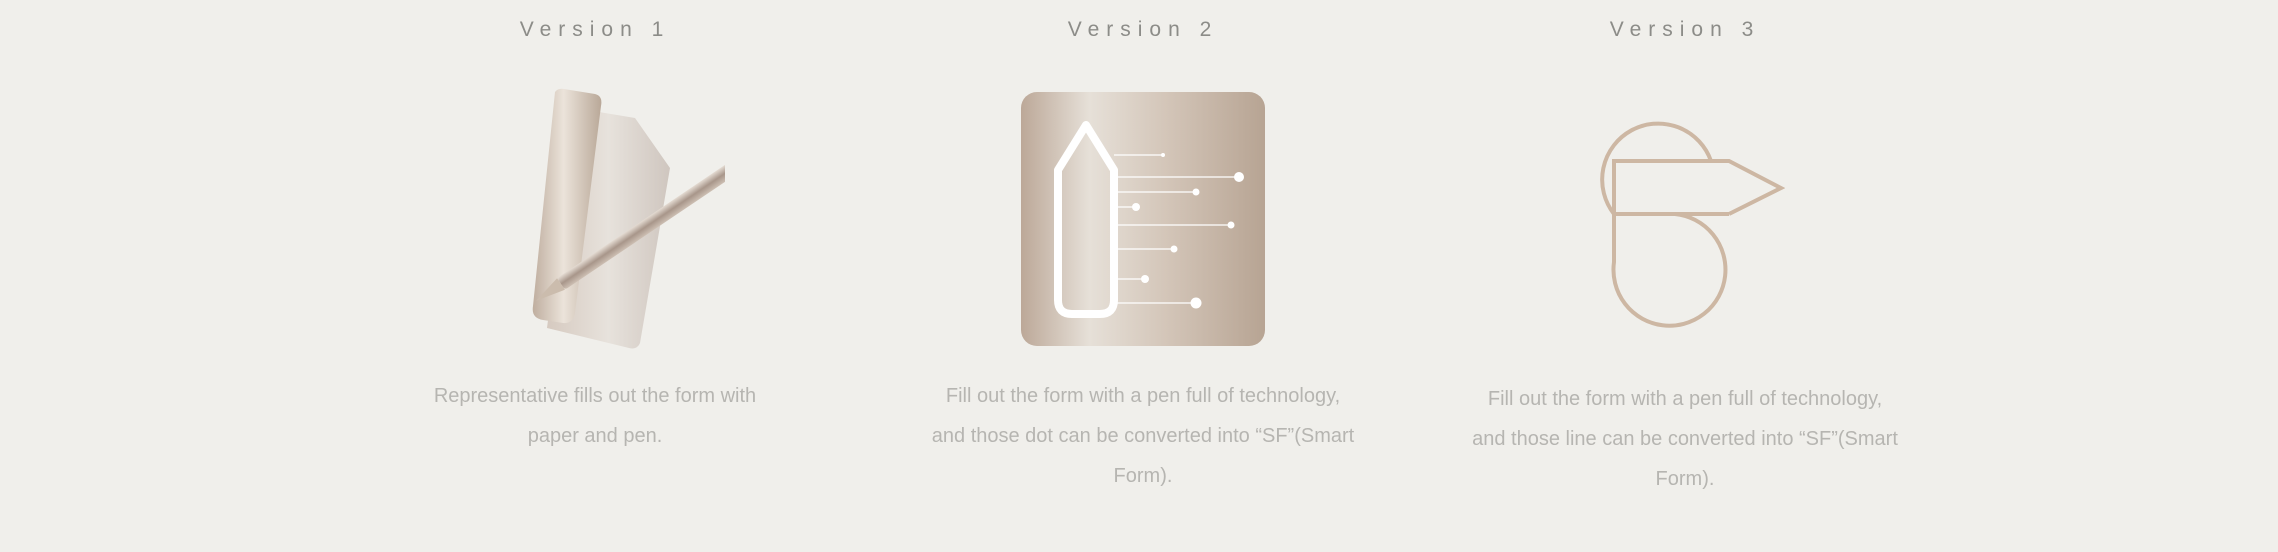  Describe the element at coordinates (595, 436) in the screenshot. I see `description-line: paper and pen.` at that location.